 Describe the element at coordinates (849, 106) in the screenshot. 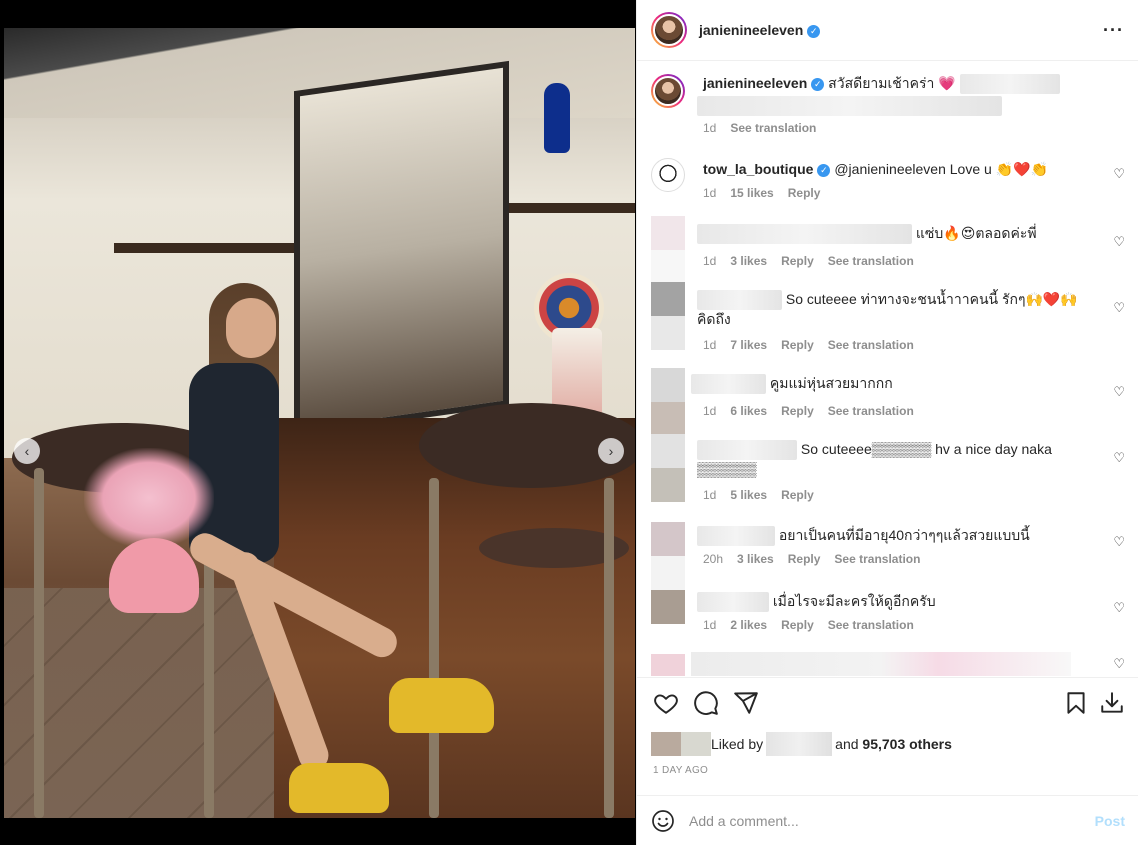

I see `caption-redacted-line` at that location.